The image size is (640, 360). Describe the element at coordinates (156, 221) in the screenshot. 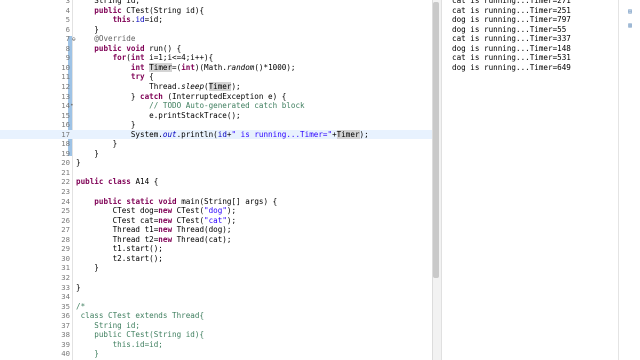

I see `code-text: CTest cat=new CTest("cat");` at that location.